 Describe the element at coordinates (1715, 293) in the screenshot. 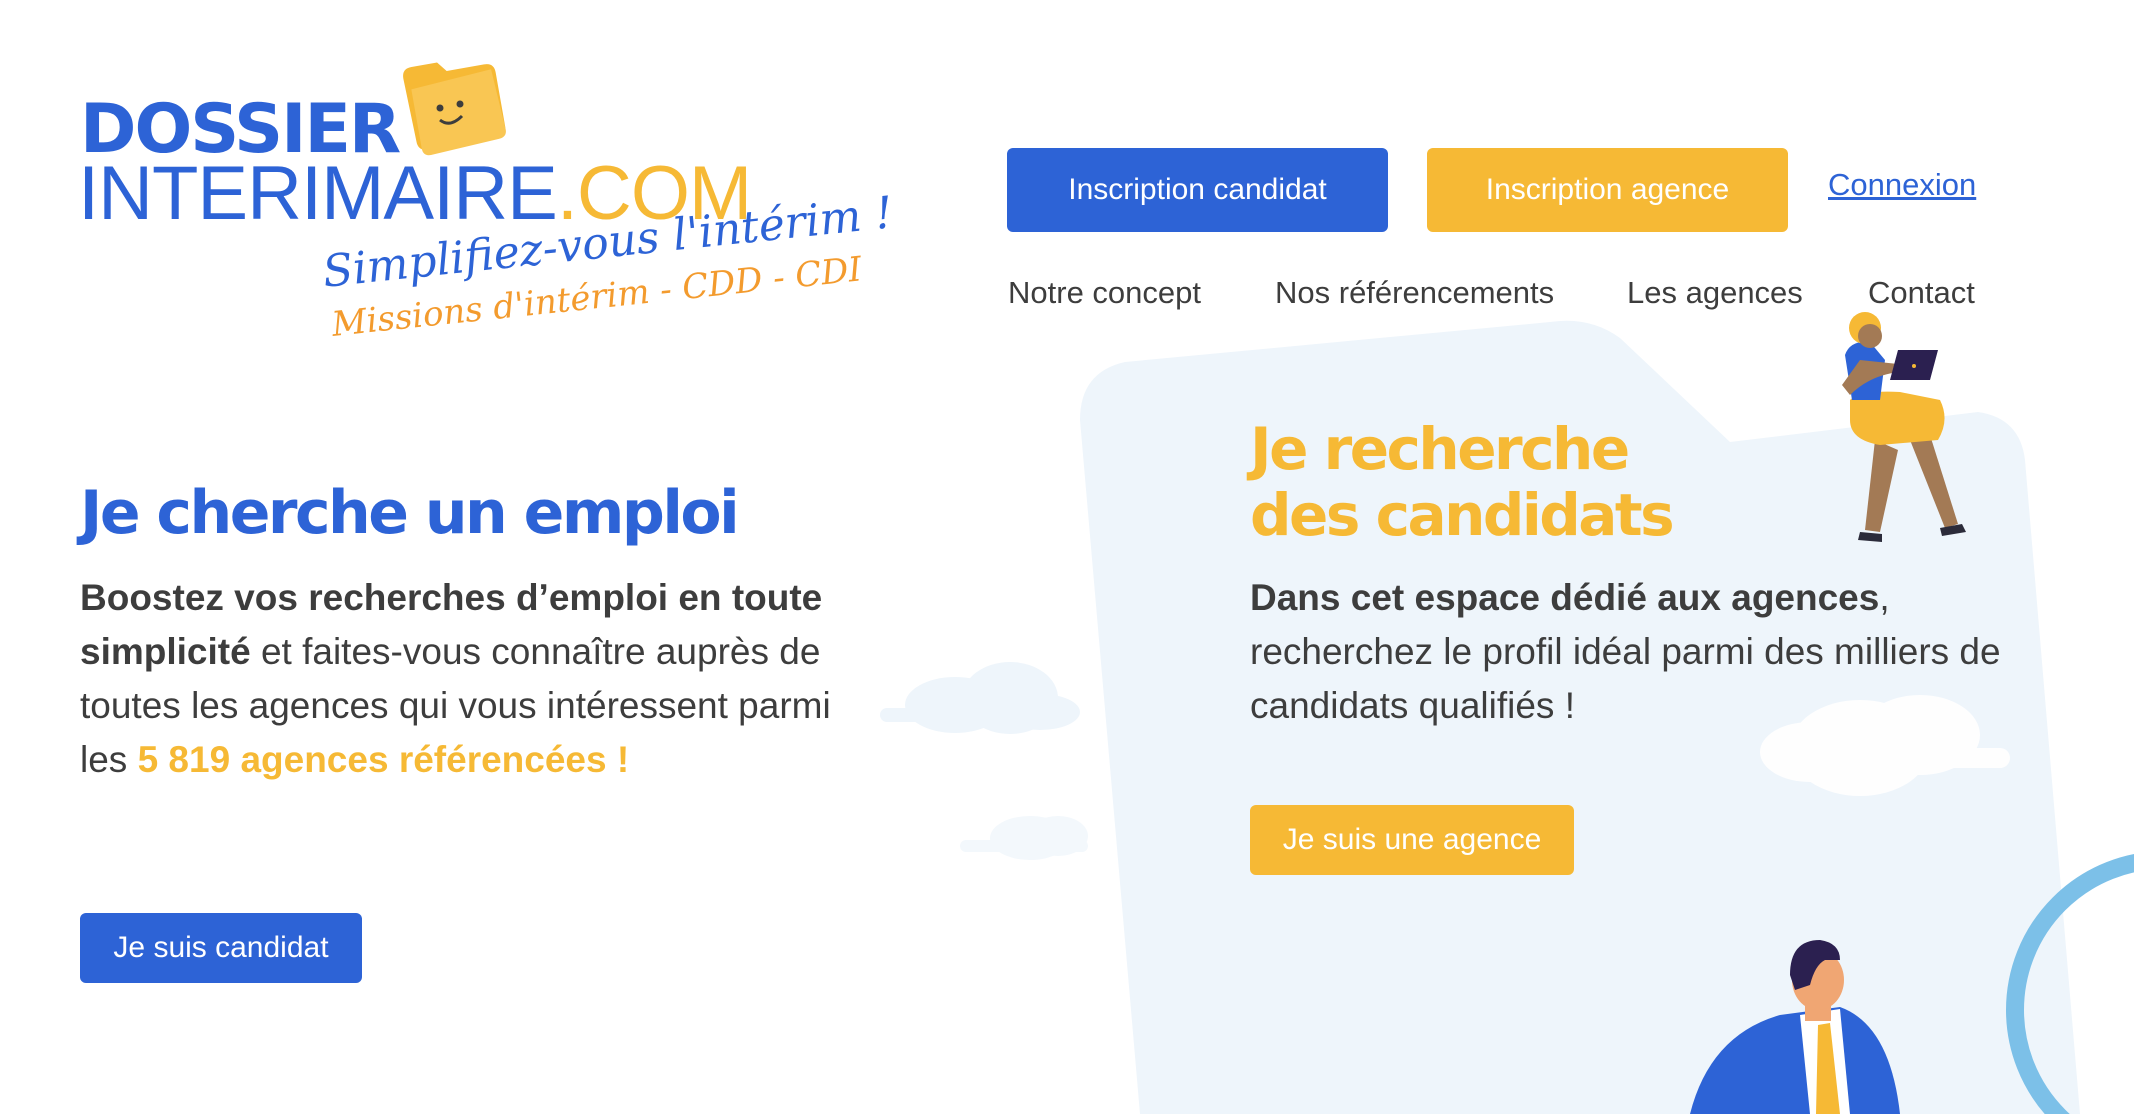

I see `nav-item-agences: Les agences` at that location.